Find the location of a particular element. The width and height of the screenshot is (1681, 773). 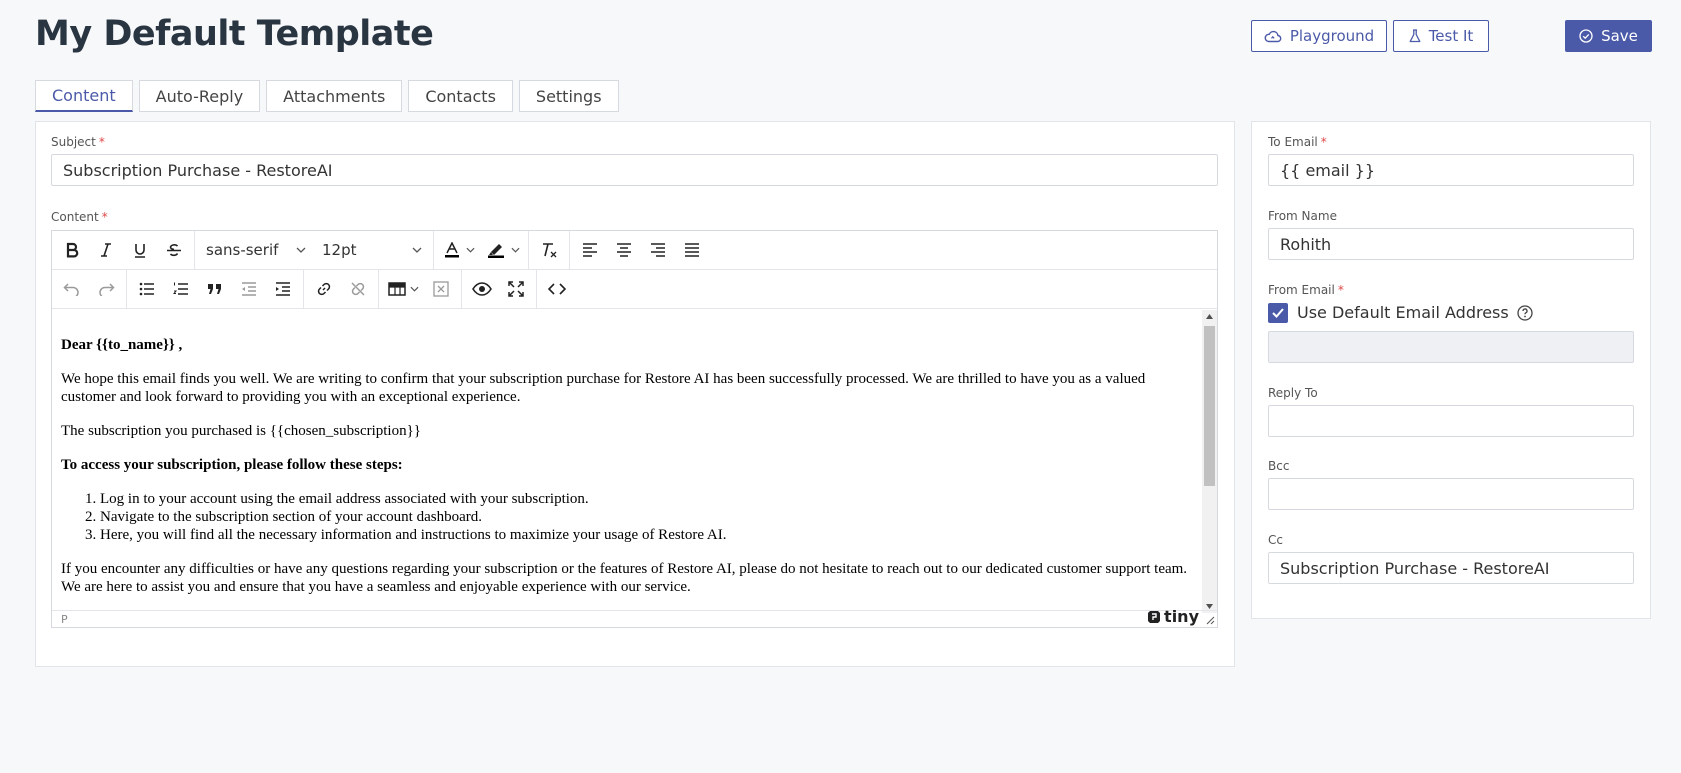

use-default-email-checkbox is located at coordinates (1278, 313).